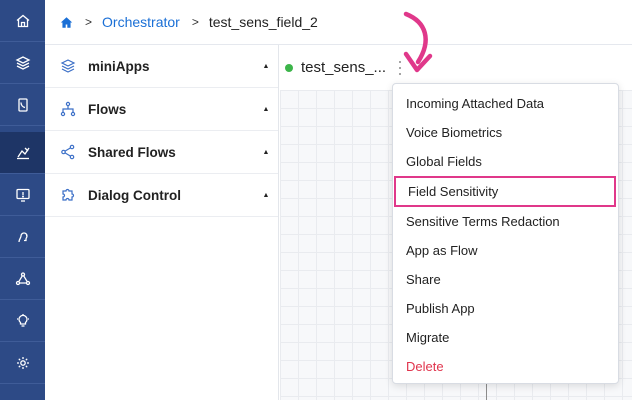 Image resolution: width=632 pixels, height=400 pixels. What do you see at coordinates (161, 66) in the screenshot?
I see `panel-item-miniapps: miniApps ▲` at bounding box center [161, 66].